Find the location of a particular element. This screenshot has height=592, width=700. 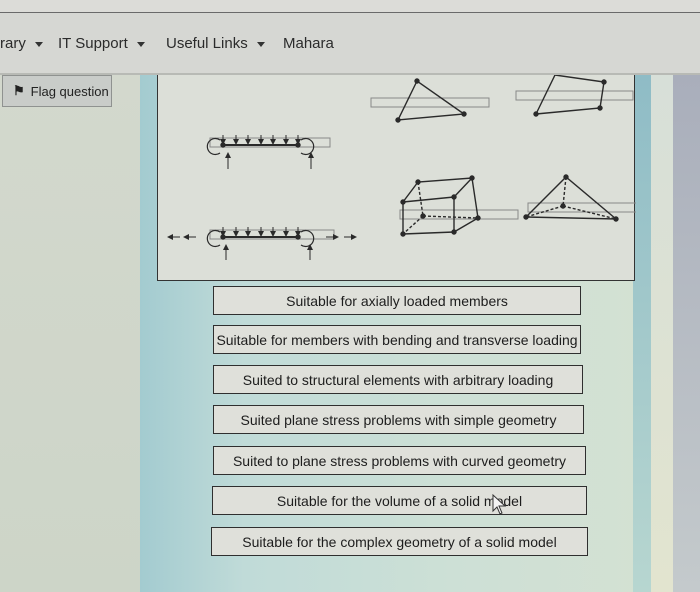

drop-zone-quadrilateral is located at coordinates (574, 95).